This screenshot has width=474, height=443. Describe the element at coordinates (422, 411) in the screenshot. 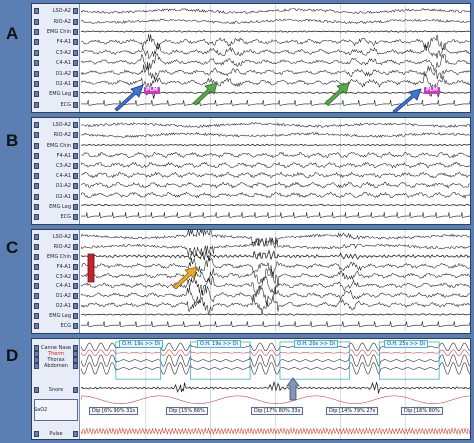

I see `desaturation-dip-tag: Dip [16% 80%` at that location.